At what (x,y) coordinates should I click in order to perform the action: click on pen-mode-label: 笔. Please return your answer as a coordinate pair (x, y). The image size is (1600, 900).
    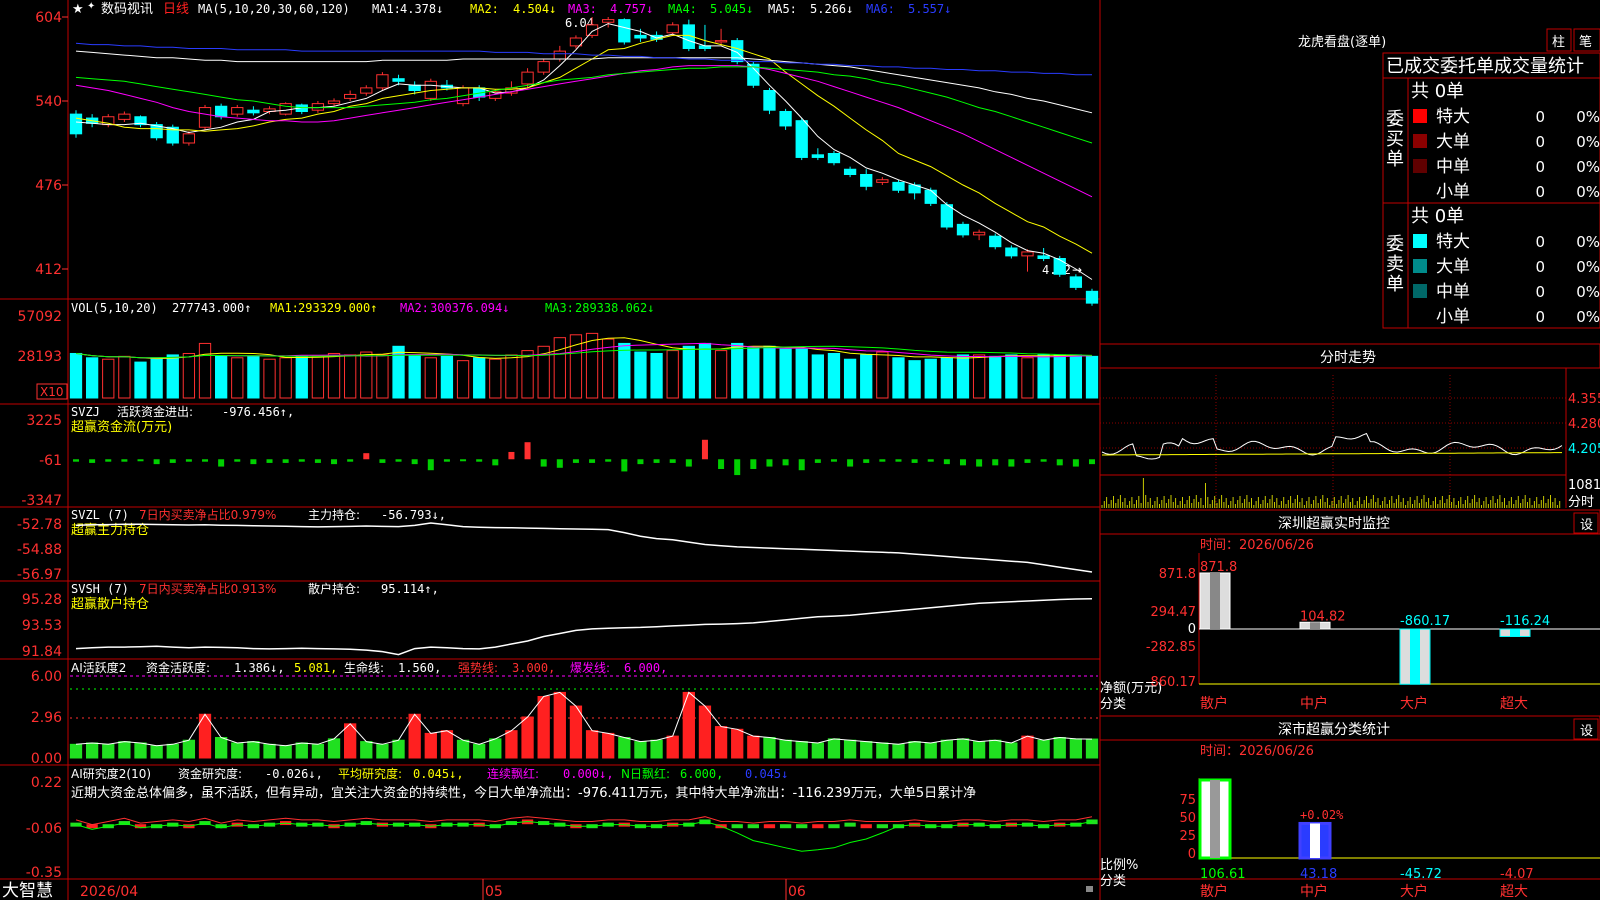
    Looking at the image, I should click on (1585, 42).